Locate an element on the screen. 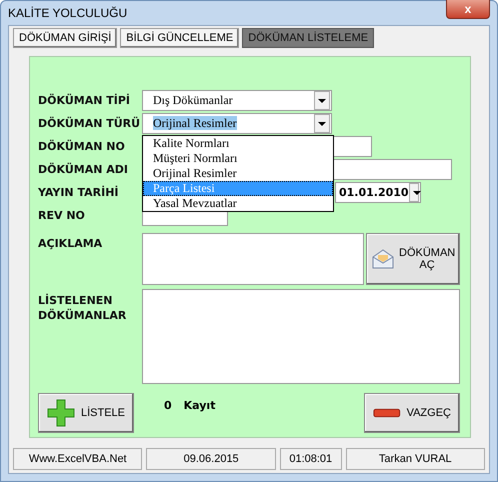  window-title: KALİTE YOLCULUĞU is located at coordinates (68, 13).